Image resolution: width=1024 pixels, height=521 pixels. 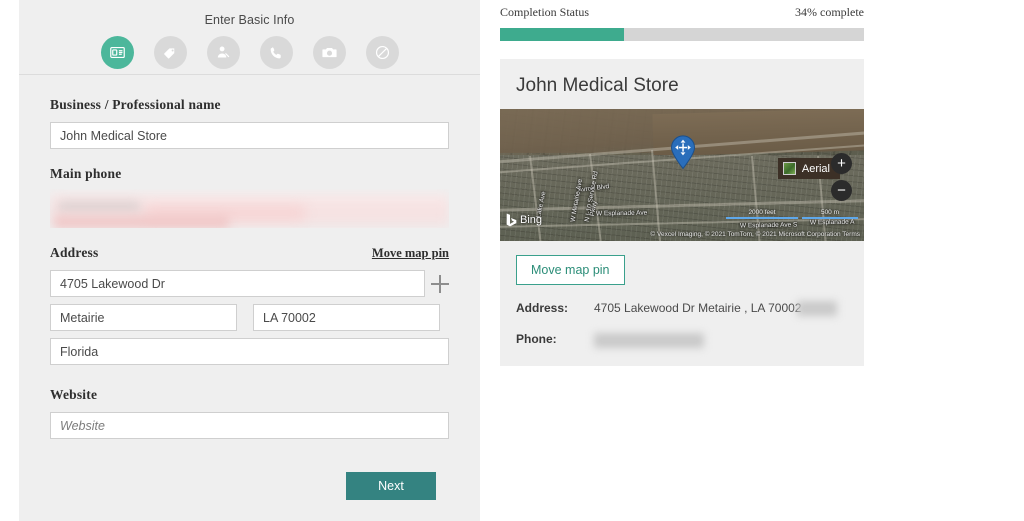 What do you see at coordinates (249, 208) in the screenshot?
I see `main-phone-input-redacted` at bounding box center [249, 208].